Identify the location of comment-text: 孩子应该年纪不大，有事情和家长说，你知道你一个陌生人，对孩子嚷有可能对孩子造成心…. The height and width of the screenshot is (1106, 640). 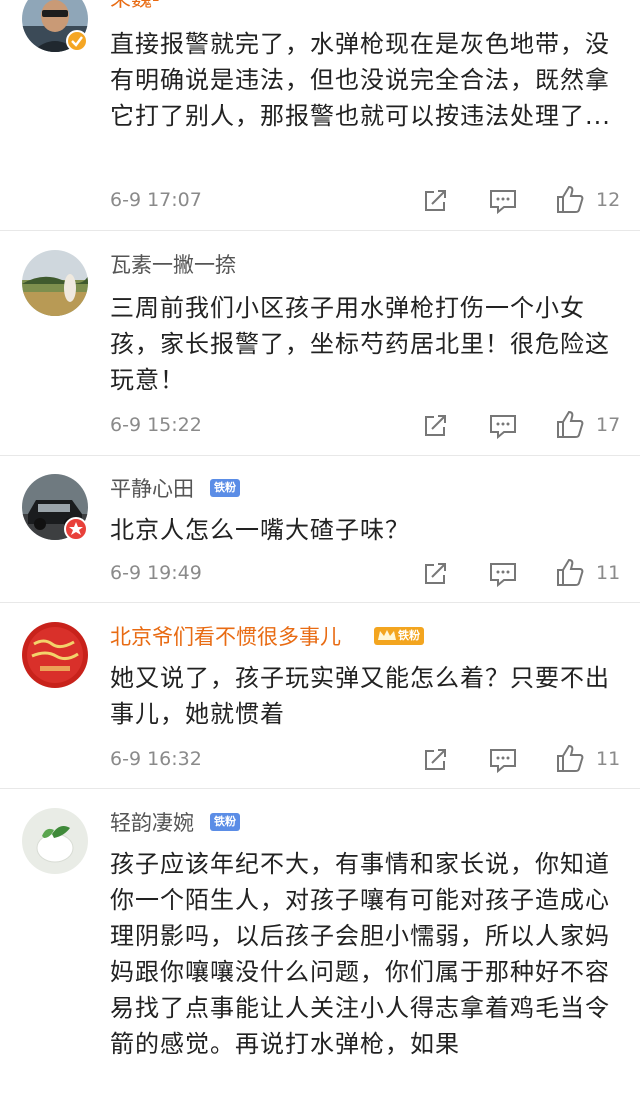
(360, 954).